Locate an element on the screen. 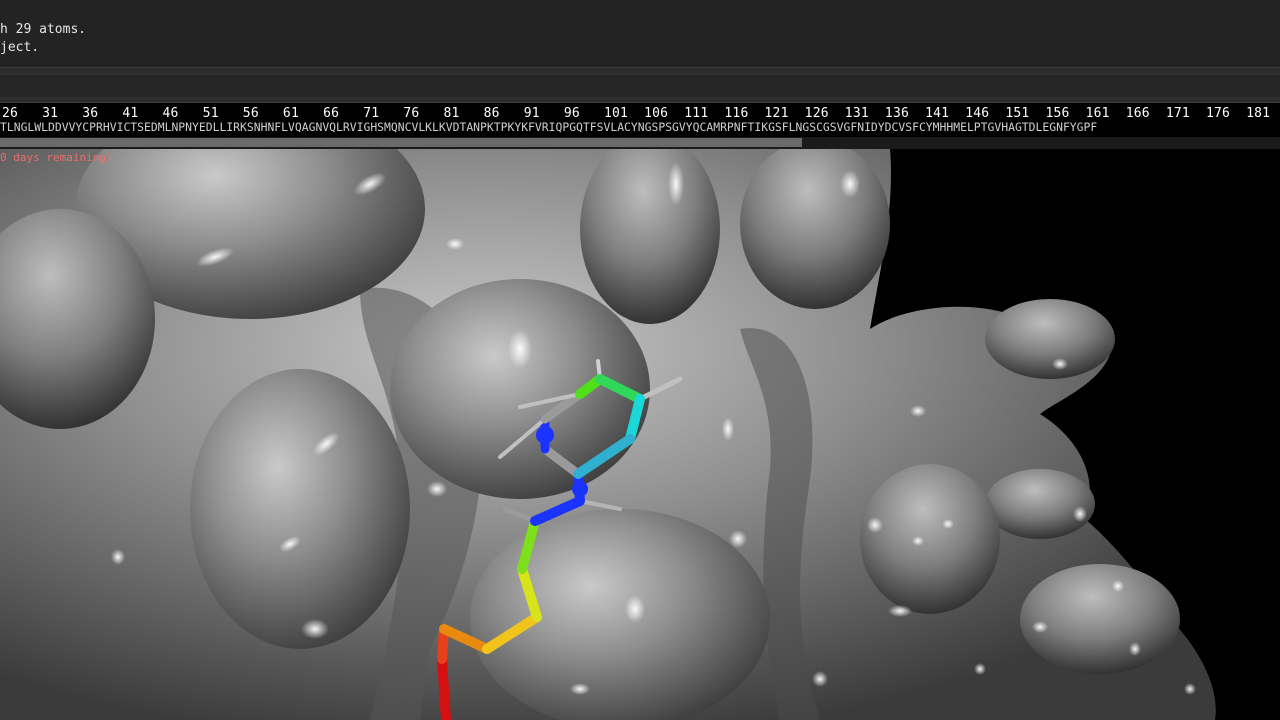 The height and width of the screenshot is (720, 1280). command-input is located at coordinates (640, 85).